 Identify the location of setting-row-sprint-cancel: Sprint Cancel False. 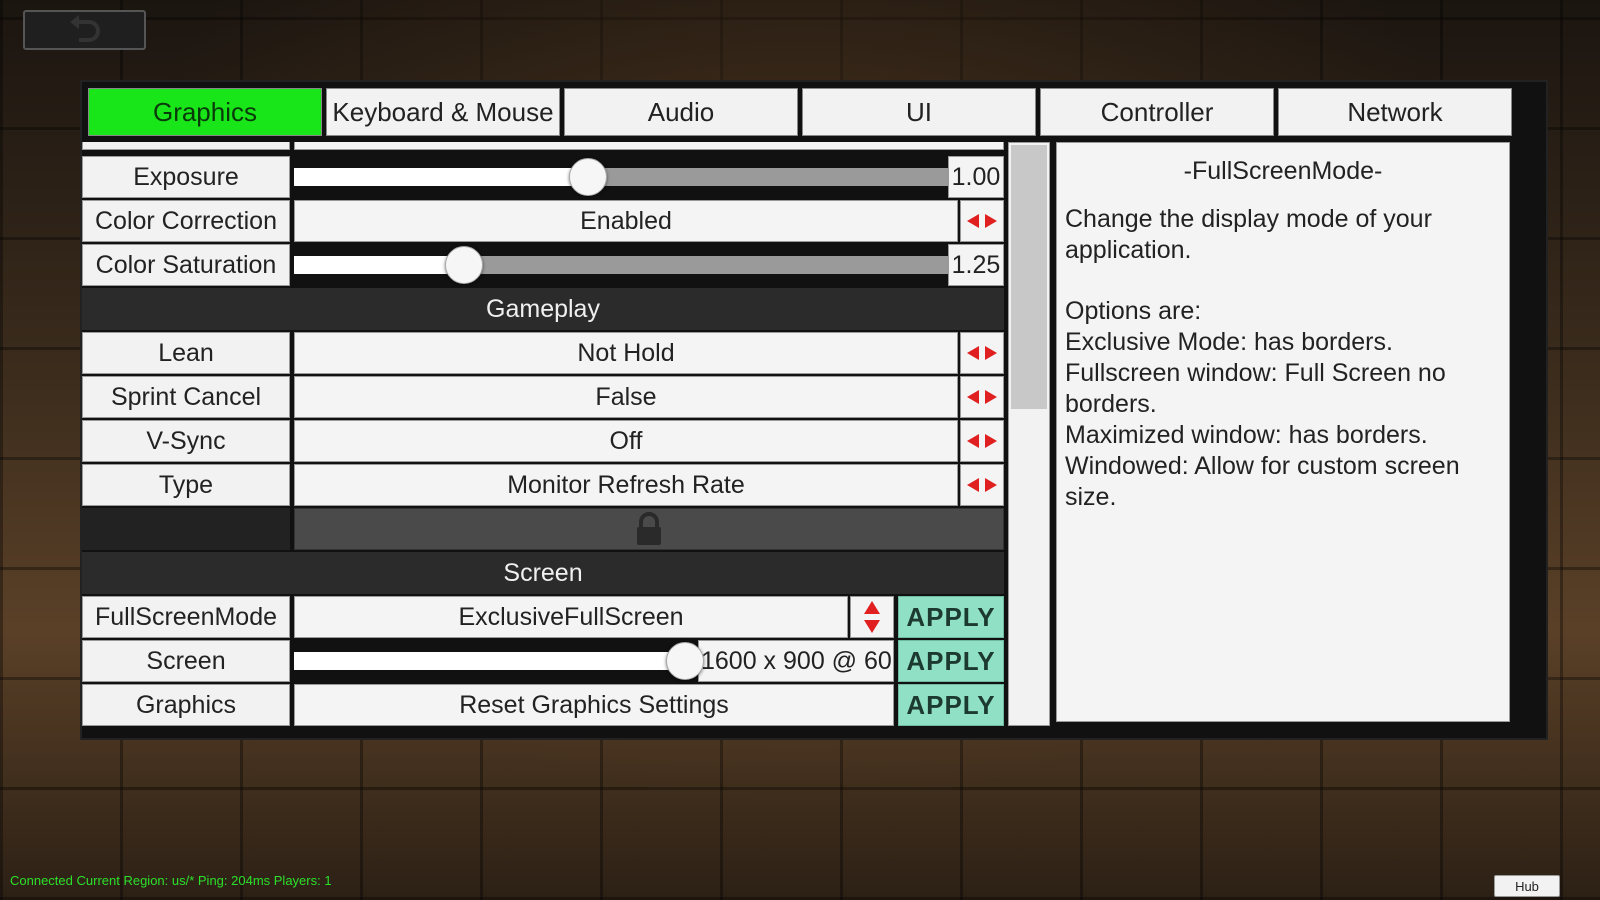
(553, 397).